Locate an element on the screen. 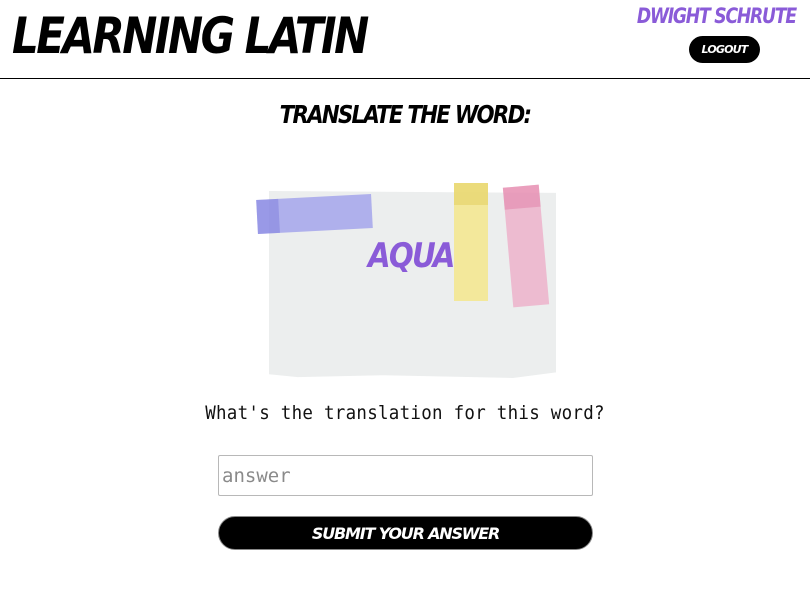 This screenshot has height=599, width=810. app-title: Learning Latin is located at coordinates (190, 36).